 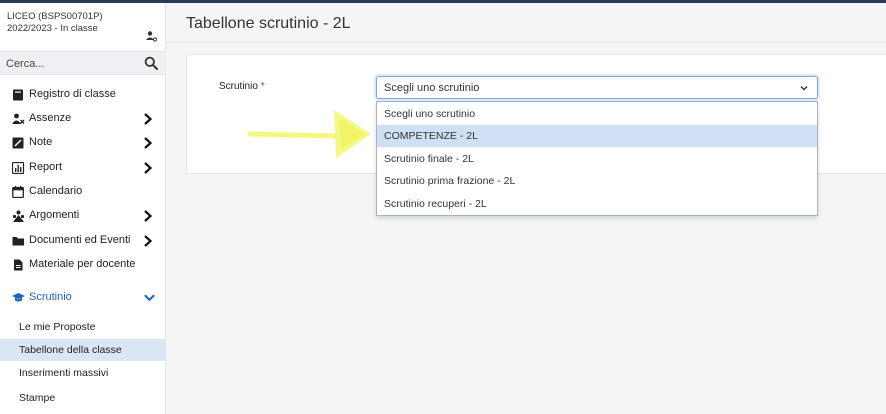 I want to click on scrutinio-label: Scrutinio *, so click(x=242, y=86).